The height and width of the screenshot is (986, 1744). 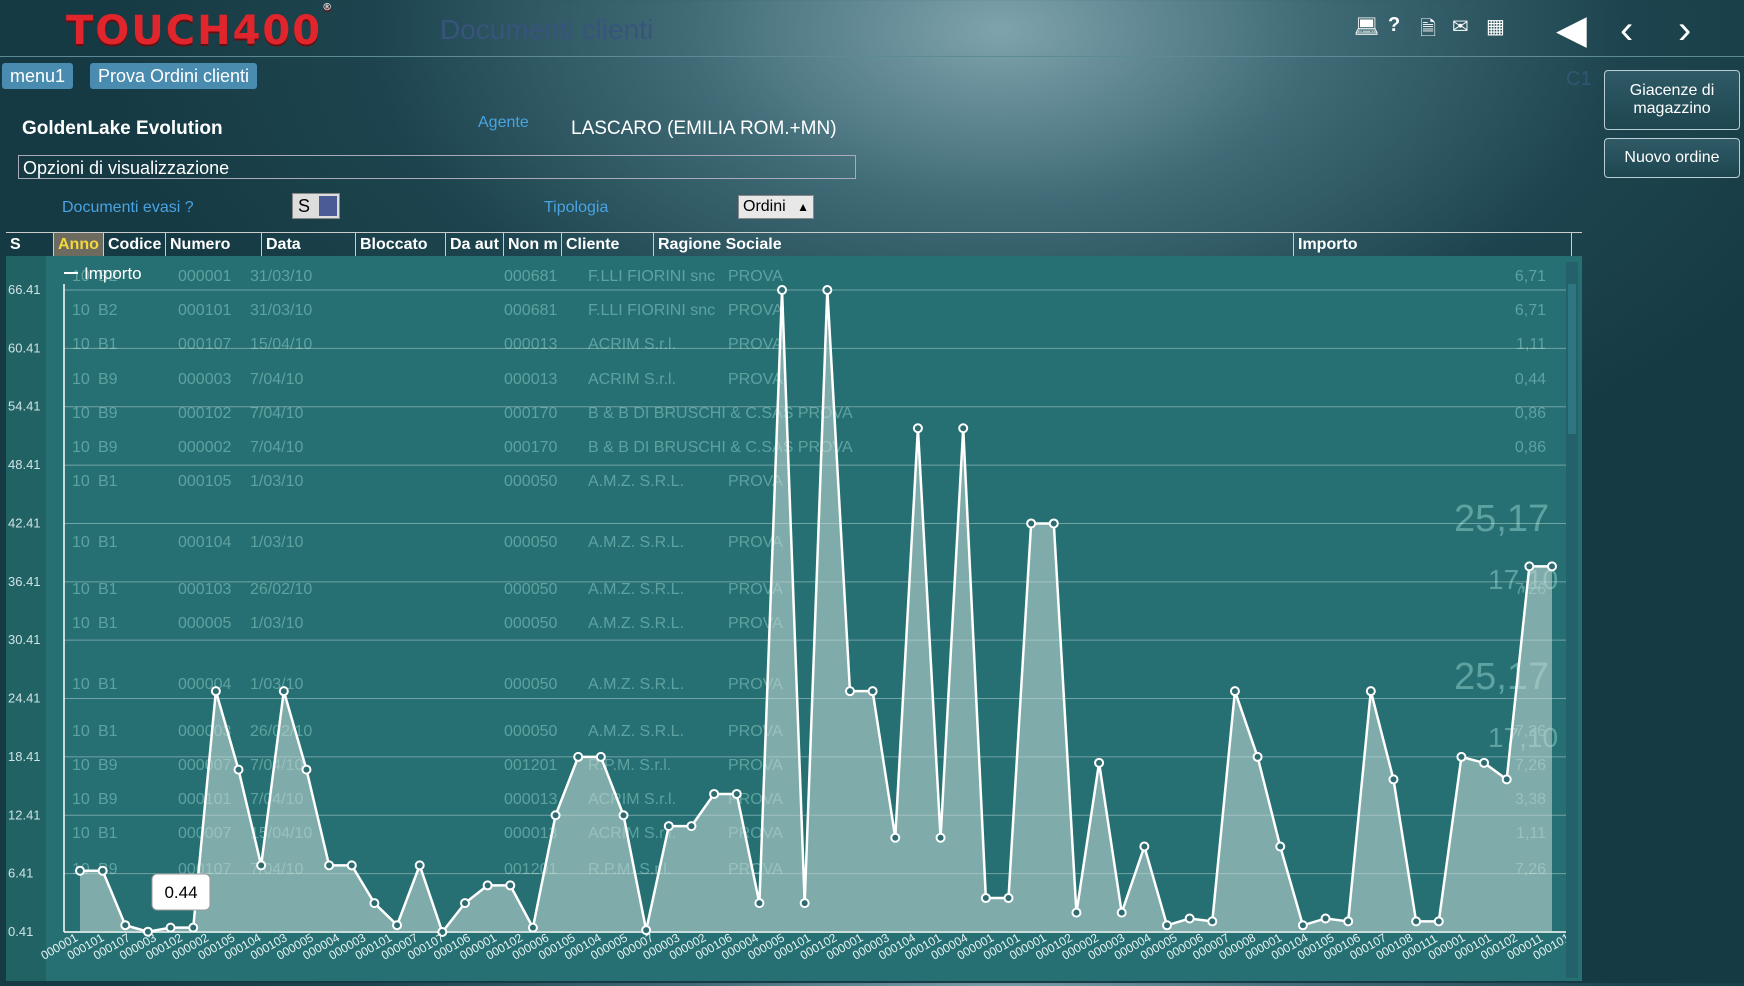 I want to click on back-icon: ‹, so click(x=1626, y=30).